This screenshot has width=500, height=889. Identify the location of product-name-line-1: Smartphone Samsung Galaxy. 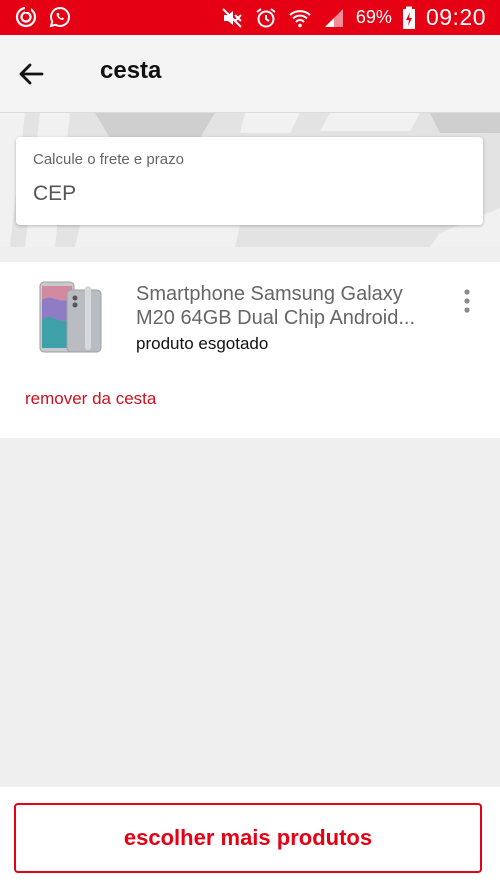
(269, 294).